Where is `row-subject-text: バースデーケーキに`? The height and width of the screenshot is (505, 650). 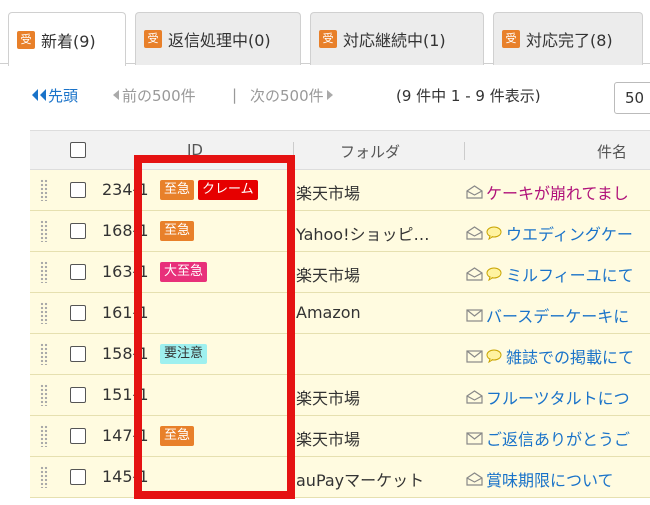
row-subject-text: バースデーケーキに is located at coordinates (557, 315).